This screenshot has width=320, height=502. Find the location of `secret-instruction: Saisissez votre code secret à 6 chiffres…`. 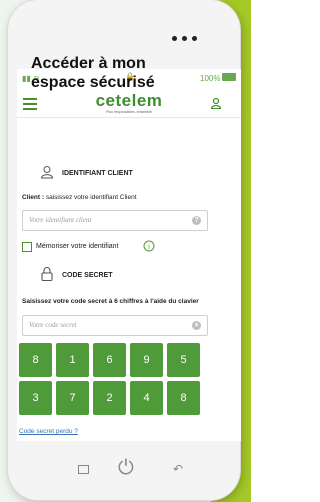

secret-instruction: Saisissez votre code secret à 6 chiffres… is located at coordinates (110, 301).